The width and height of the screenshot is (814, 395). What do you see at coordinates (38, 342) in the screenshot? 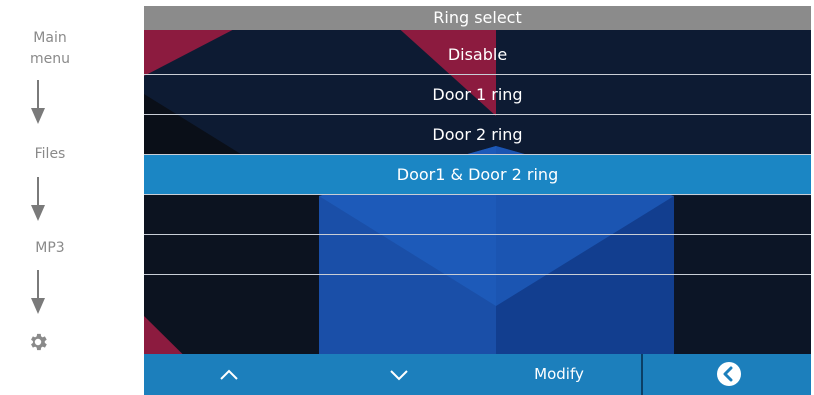
I see `gear-icon` at bounding box center [38, 342].